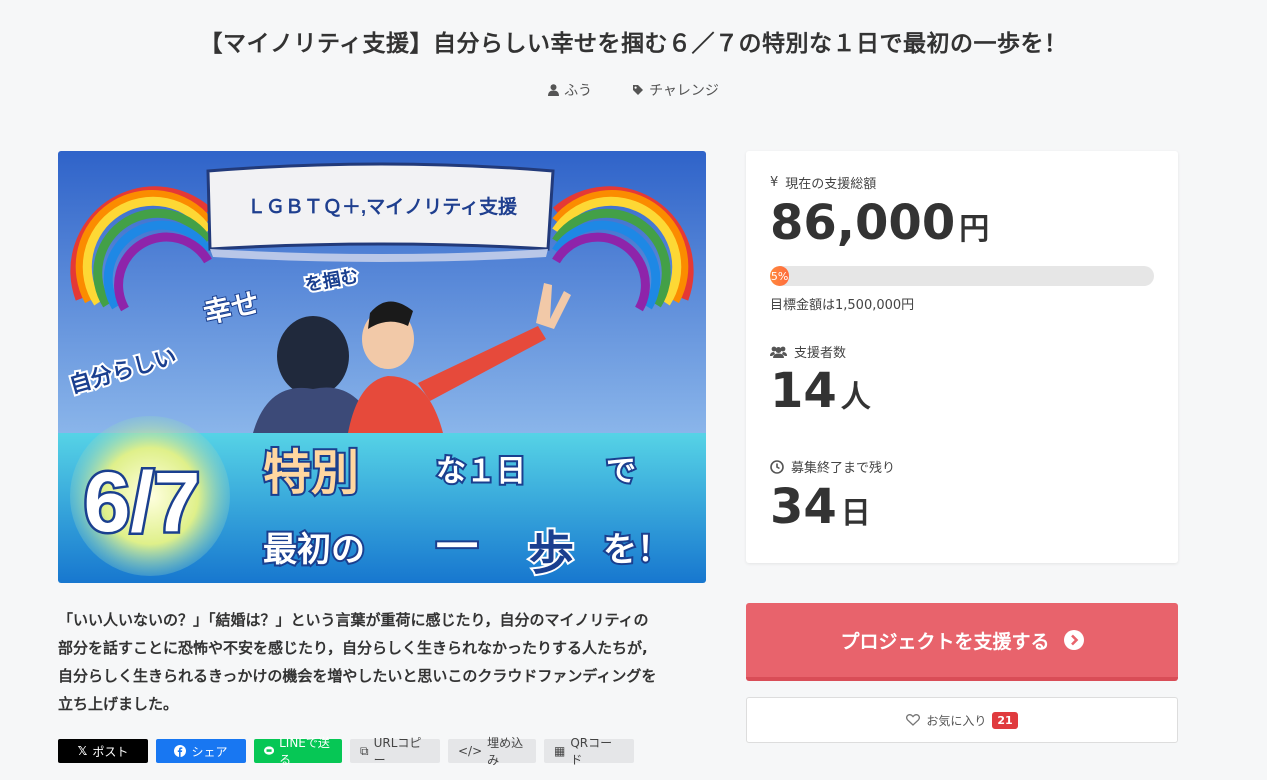 The width and height of the screenshot is (1267, 780). What do you see at coordinates (633, 44) in the screenshot?
I see `page-title: 【マイノリティ支援】自分らしい幸せを掴む６／７の特別な１日で最初の一歩を！` at bounding box center [633, 44].